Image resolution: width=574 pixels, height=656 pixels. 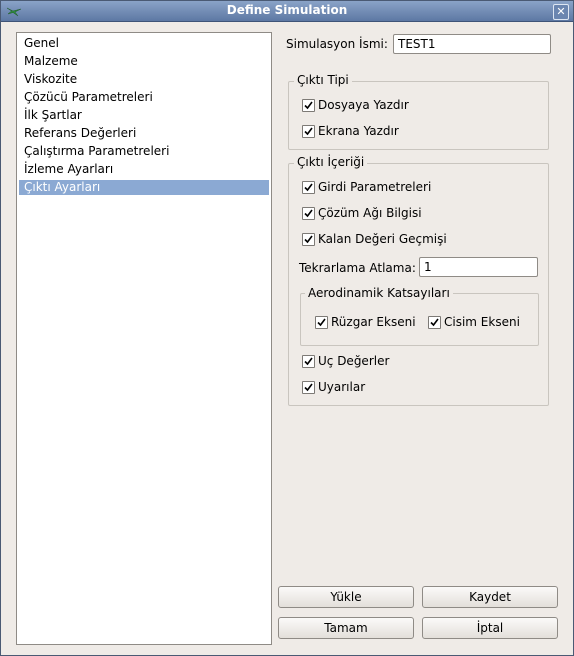 I want to click on warnings-label: Uyarılar, so click(x=342, y=387).